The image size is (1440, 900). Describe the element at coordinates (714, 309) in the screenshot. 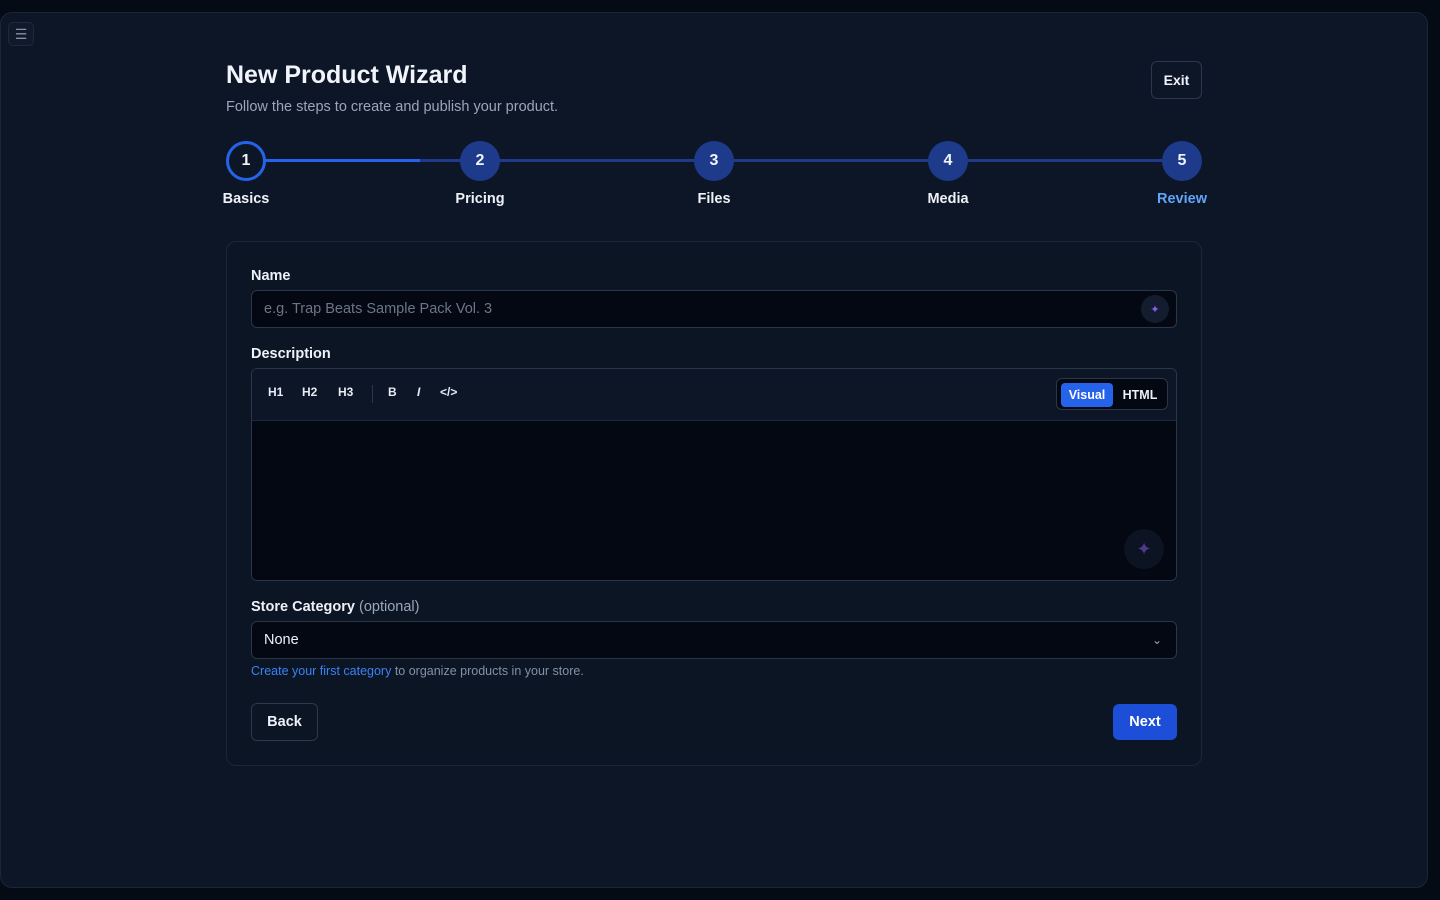

I see `name-input` at that location.